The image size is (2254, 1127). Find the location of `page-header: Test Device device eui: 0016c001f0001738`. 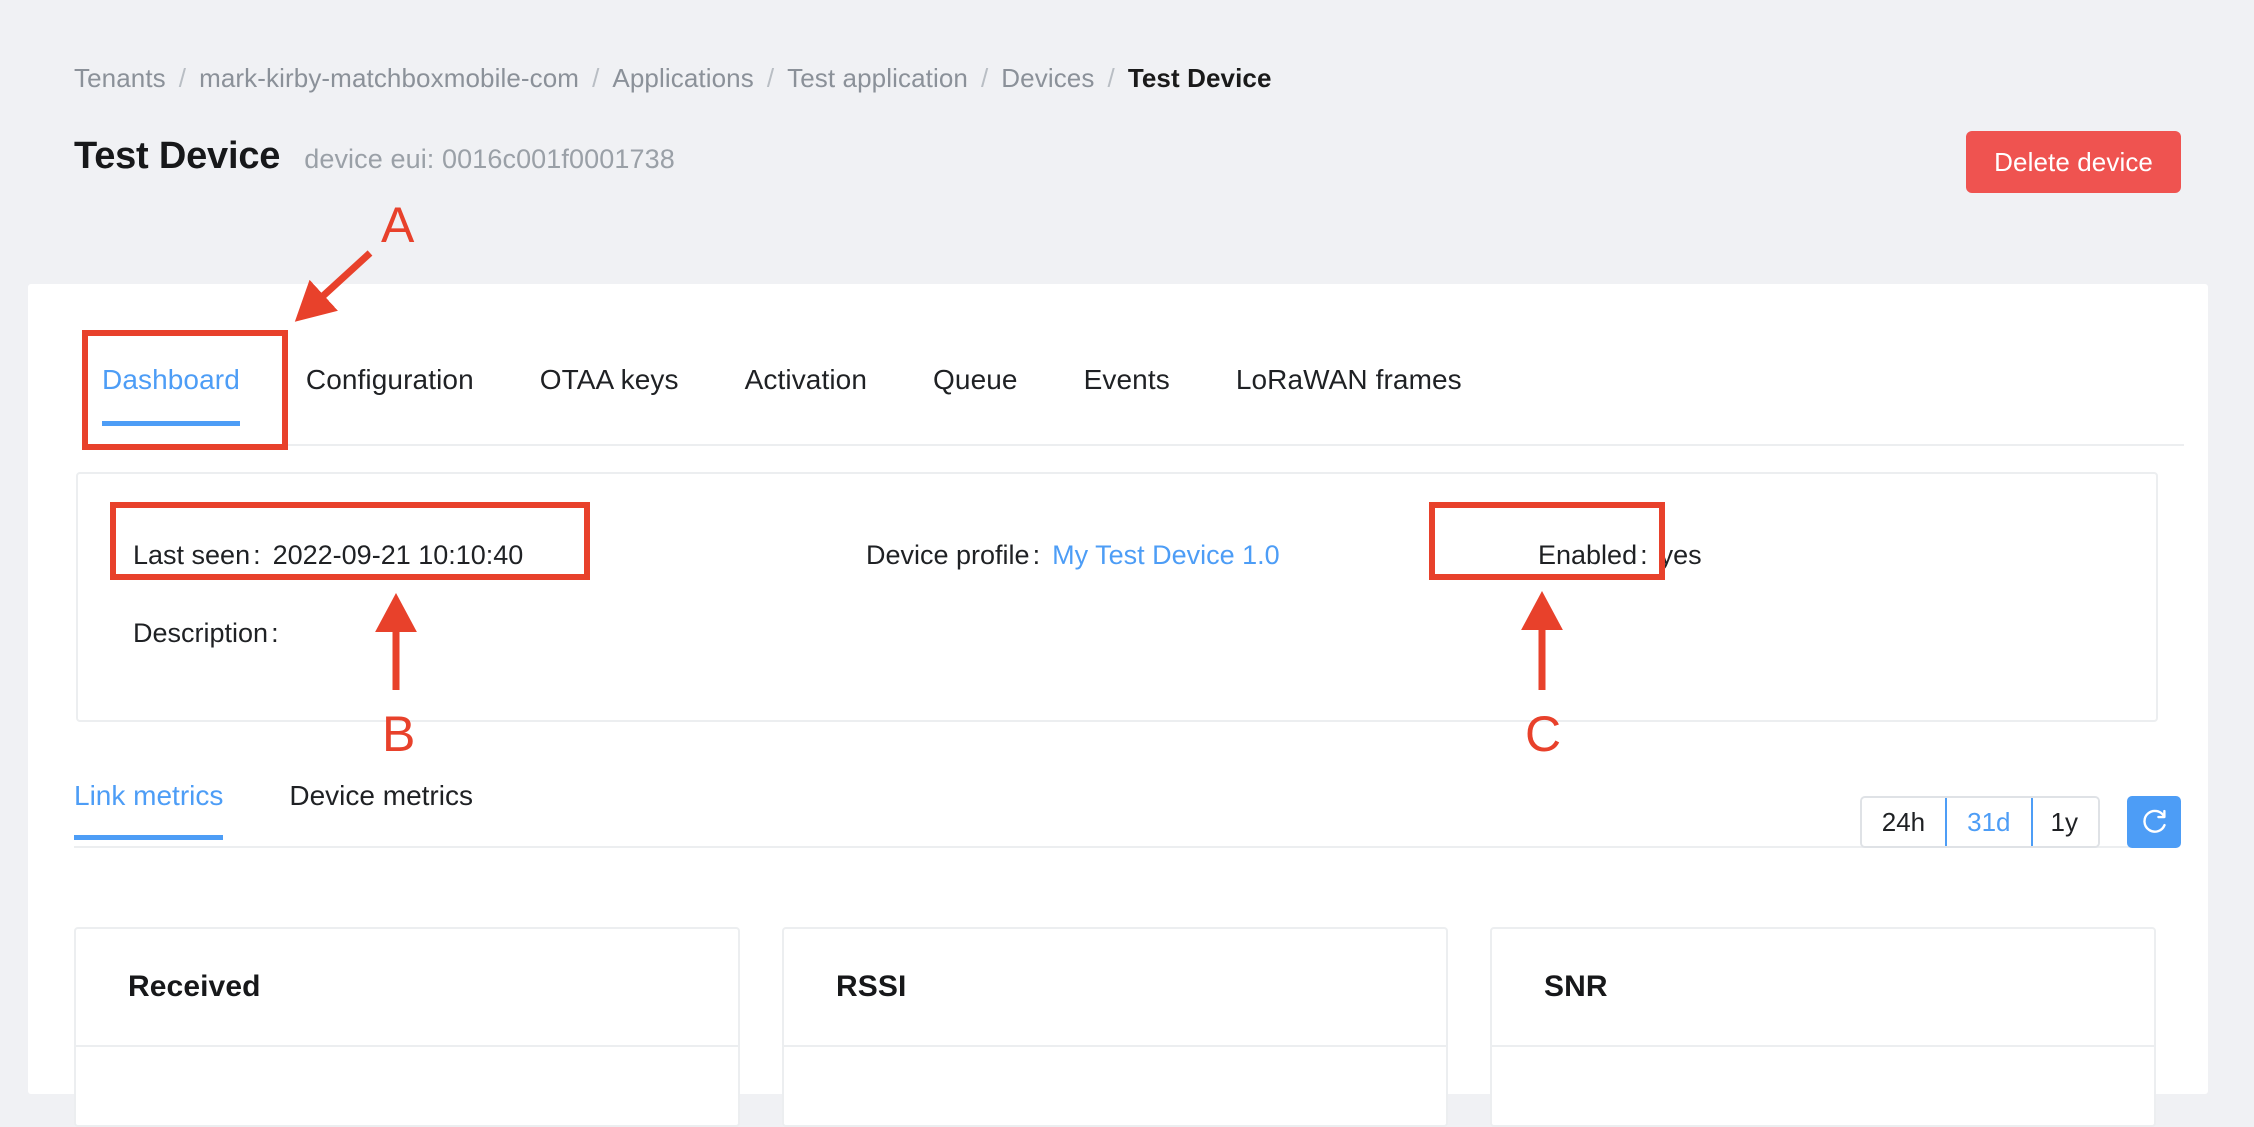

page-header: Test Device device eui: 0016c001f0001738 is located at coordinates (374, 156).